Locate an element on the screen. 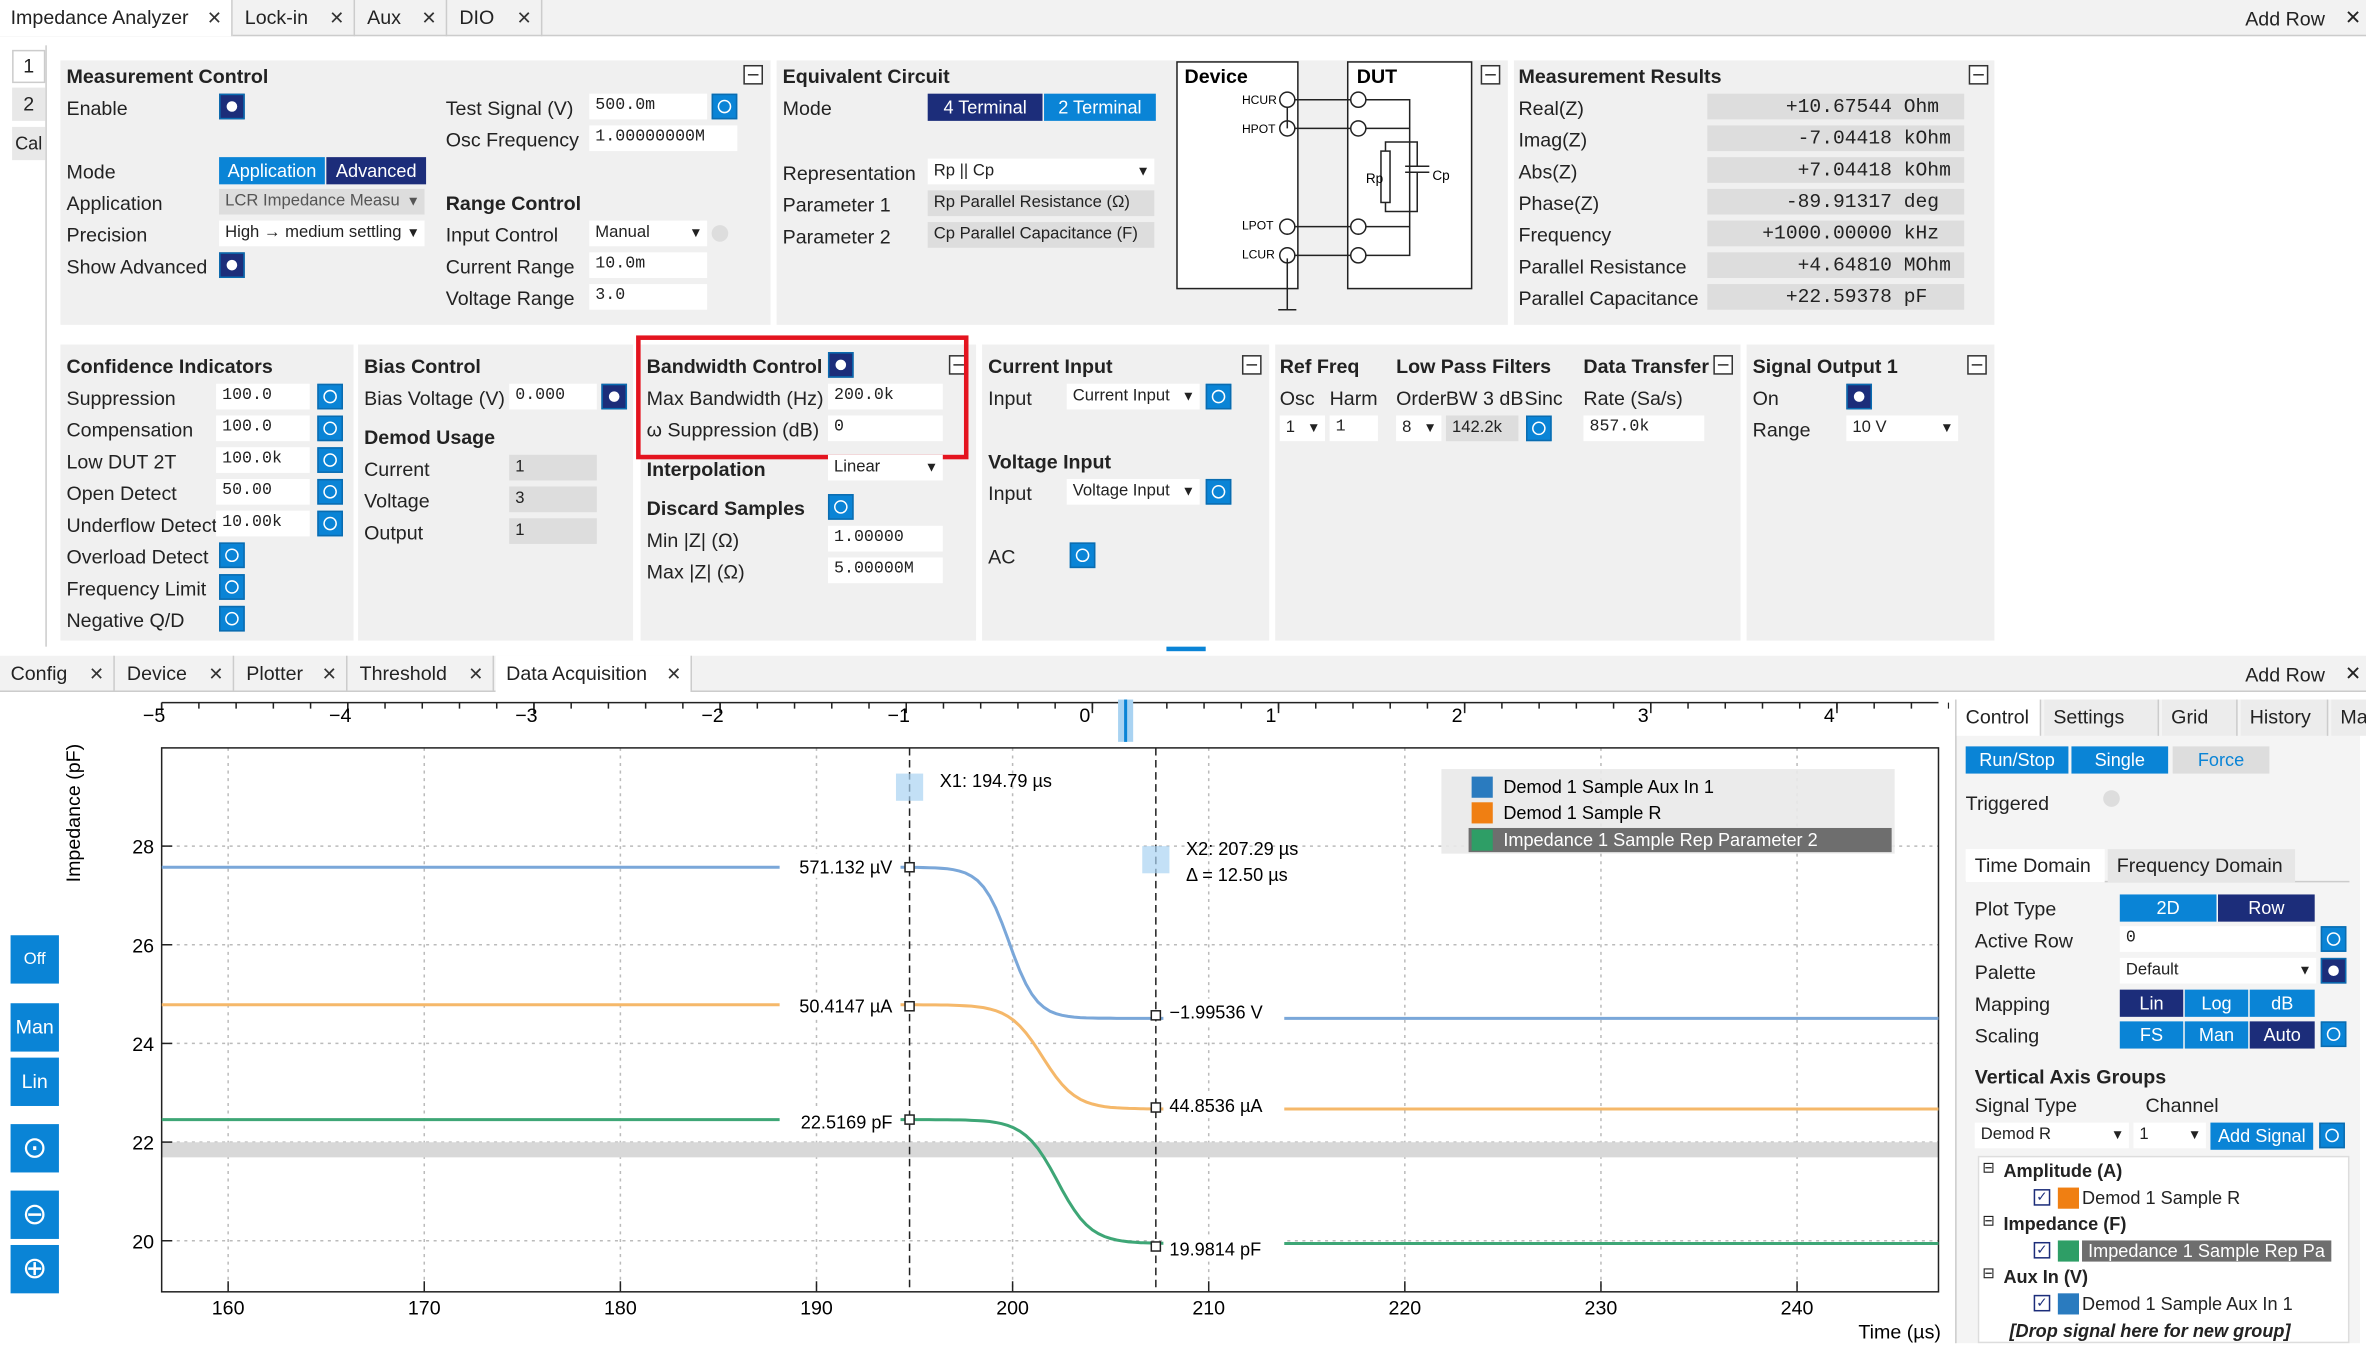 The width and height of the screenshot is (2366, 1351). side-tab-1: 1 is located at coordinates (29, 66).